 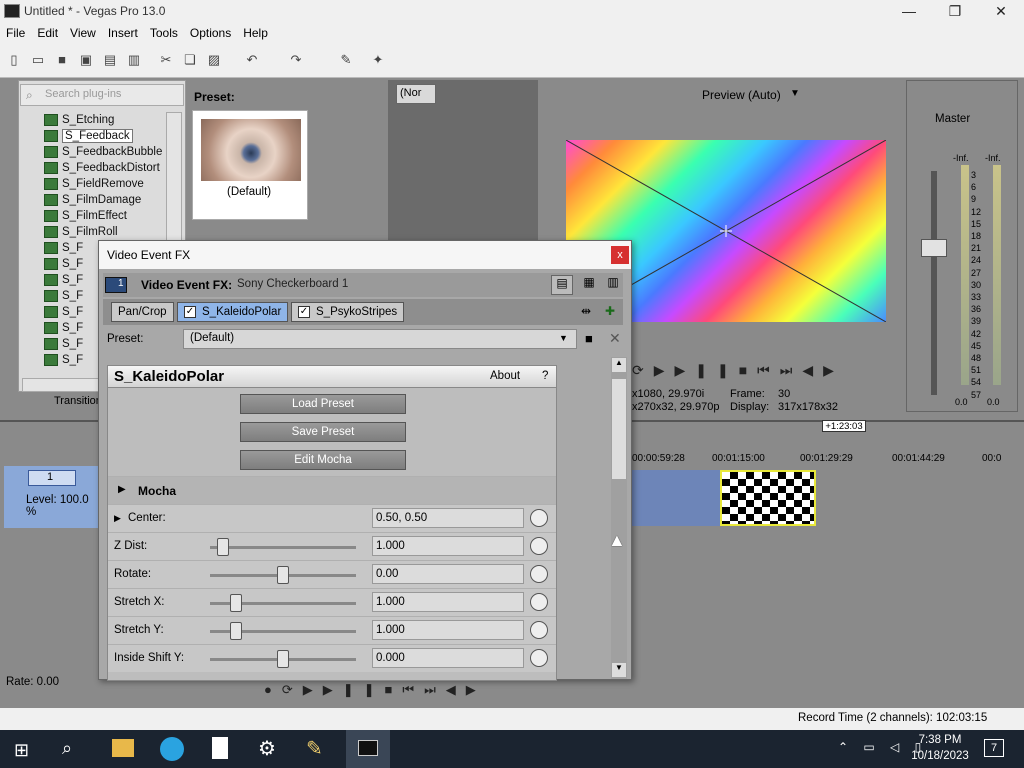 What do you see at coordinates (448, 518) in the screenshot?
I see `param-value-field: 0.50, 0.50` at bounding box center [448, 518].